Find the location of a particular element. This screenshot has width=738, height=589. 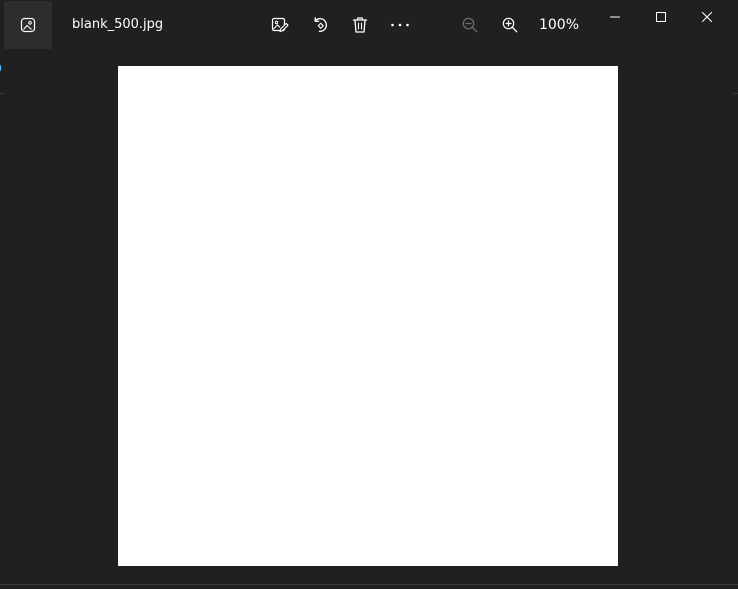

minimize-button is located at coordinates (615, 17).